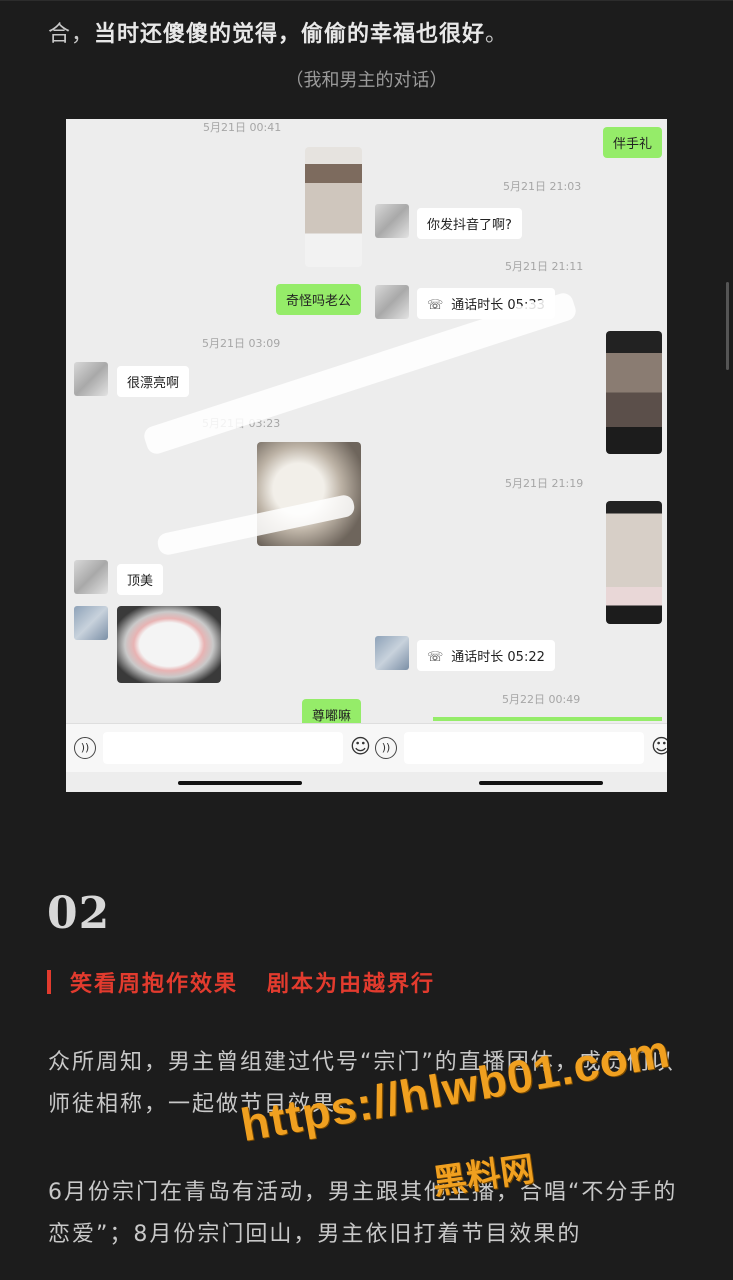 The width and height of the screenshot is (733, 1280). I want to click on redaction-smear, so click(360, 373).